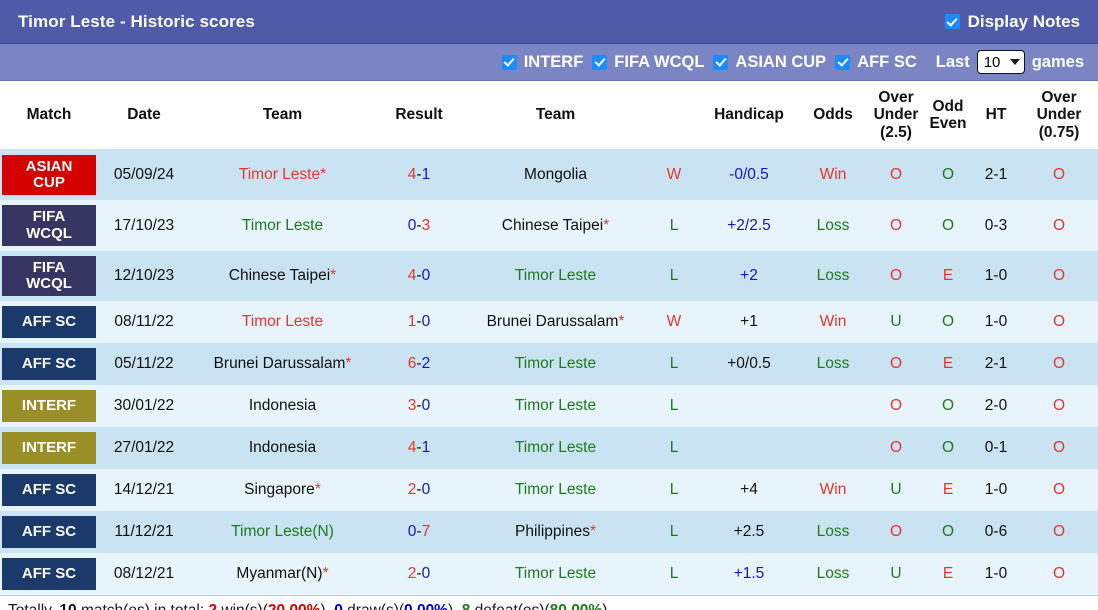  I want to click on header-over-under-075: Over Under (0.75), so click(1059, 116).